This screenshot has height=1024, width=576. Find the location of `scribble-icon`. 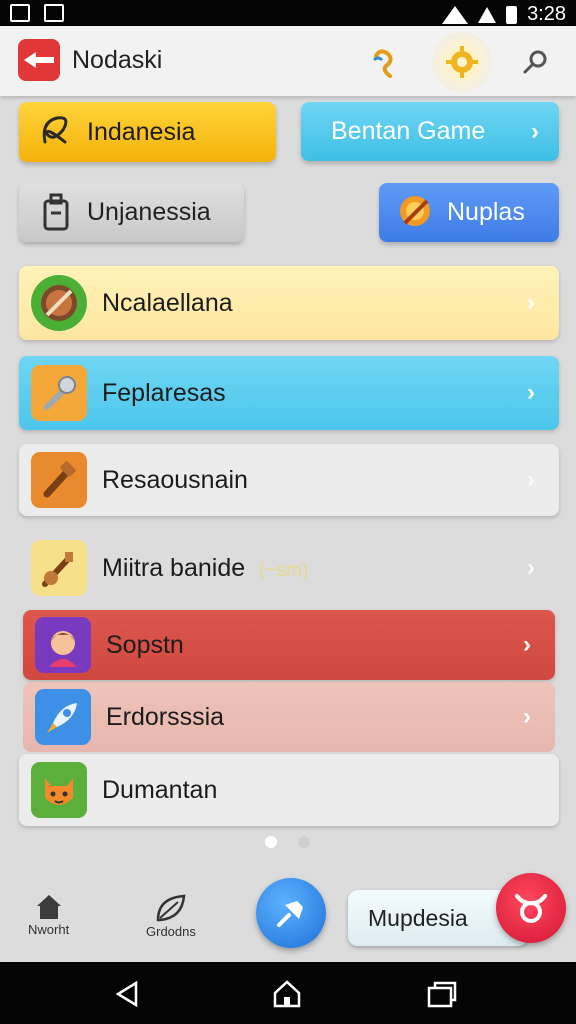

scribble-icon is located at coordinates (55, 130).